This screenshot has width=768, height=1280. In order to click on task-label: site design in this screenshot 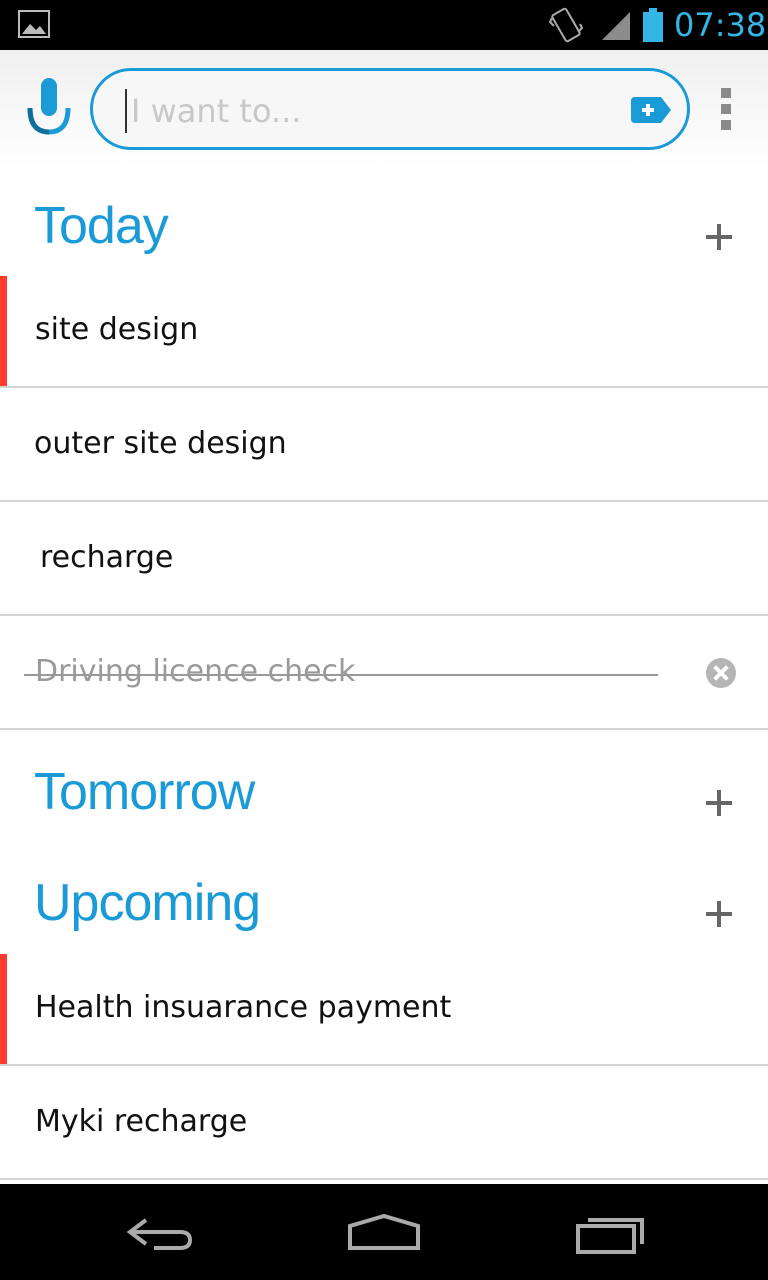, I will do `click(117, 329)`.